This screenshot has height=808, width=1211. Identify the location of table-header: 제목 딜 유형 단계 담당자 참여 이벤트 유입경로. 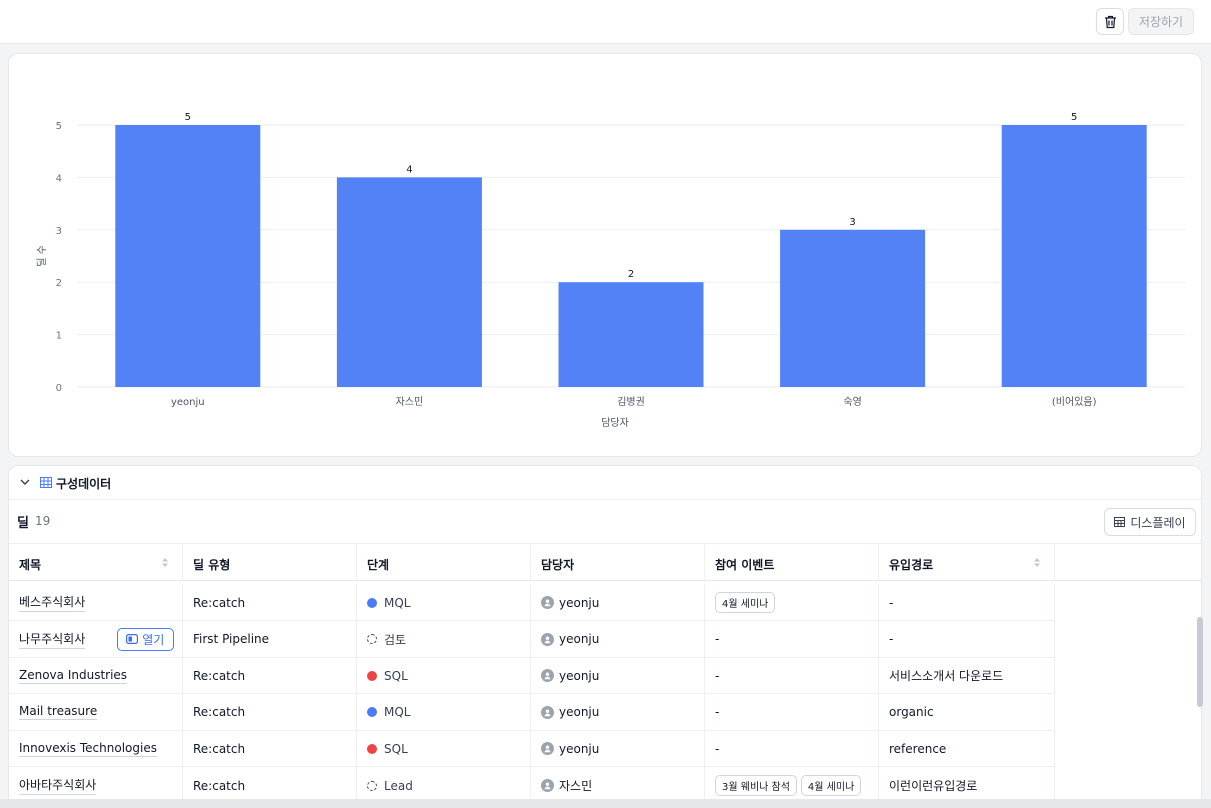
(605, 562).